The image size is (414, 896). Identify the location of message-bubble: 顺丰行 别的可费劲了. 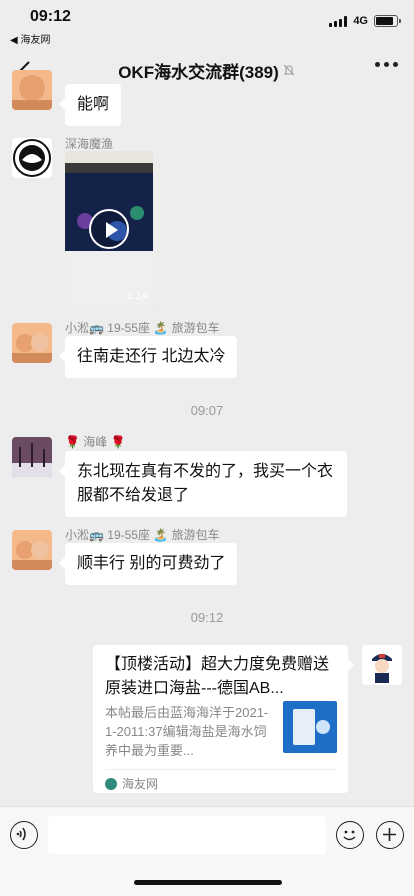
(148, 564).